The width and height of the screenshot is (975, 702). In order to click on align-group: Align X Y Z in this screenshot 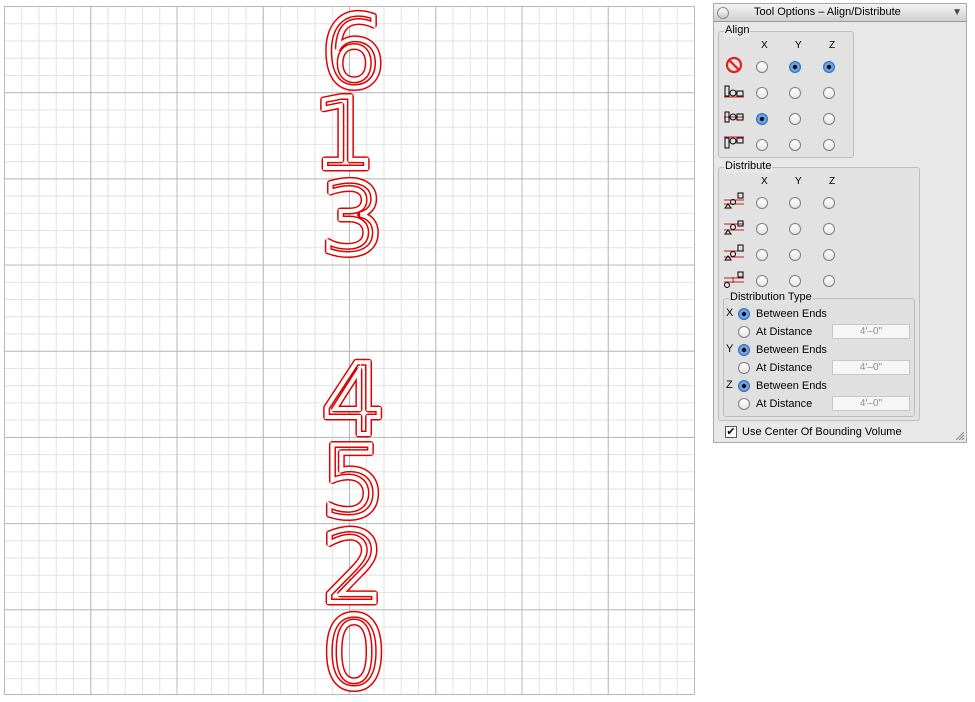, I will do `click(786, 91)`.